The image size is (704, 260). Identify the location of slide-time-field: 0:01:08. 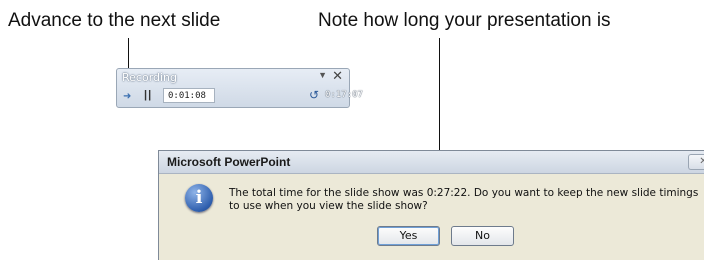
(189, 95).